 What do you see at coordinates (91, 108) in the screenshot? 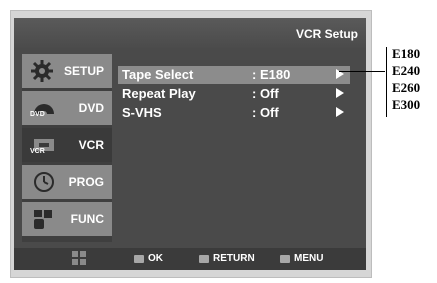
I see `sidebar-item-label: DVD` at bounding box center [91, 108].